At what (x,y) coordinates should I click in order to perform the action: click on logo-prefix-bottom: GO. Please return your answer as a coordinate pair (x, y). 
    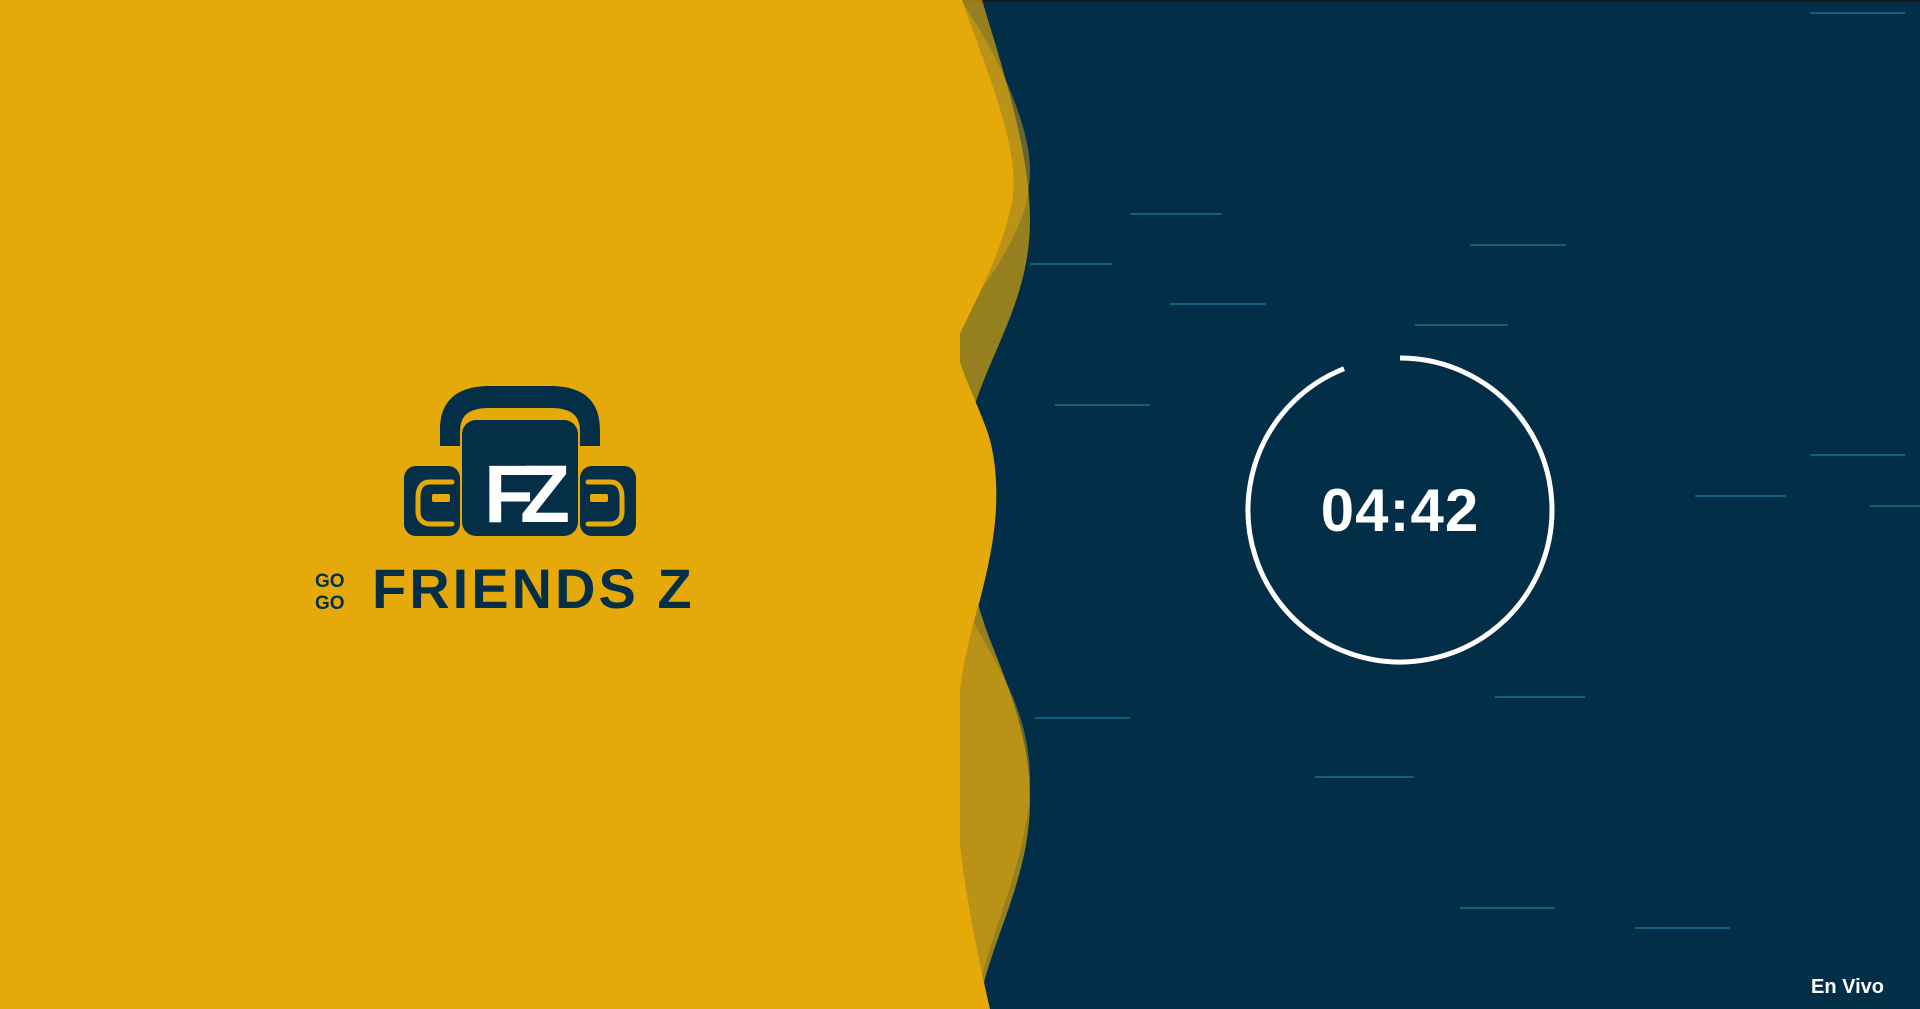
    Looking at the image, I should click on (330, 603).